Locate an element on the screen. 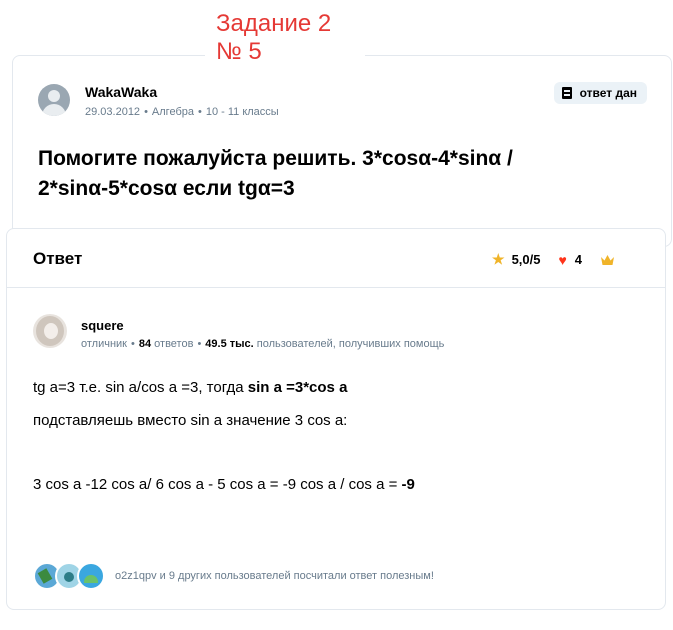 Image resolution: width=673 pixels, height=630 pixels. task-annotation-line2: № 5 is located at coordinates (239, 51).